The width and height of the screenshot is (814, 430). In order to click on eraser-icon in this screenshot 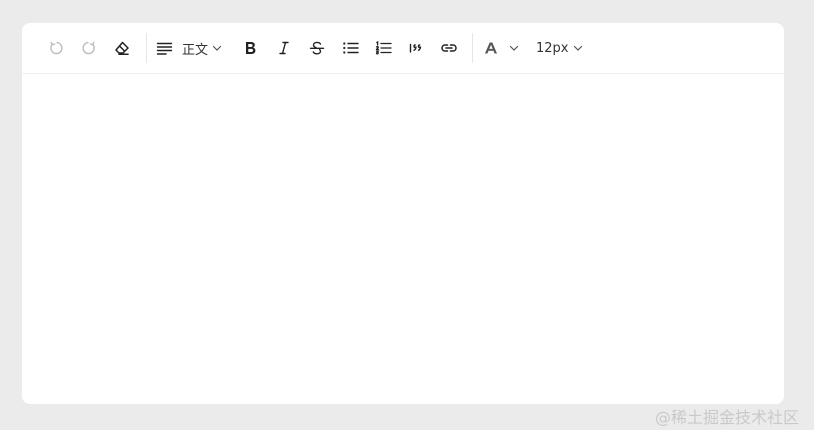, I will do `click(122, 48)`.